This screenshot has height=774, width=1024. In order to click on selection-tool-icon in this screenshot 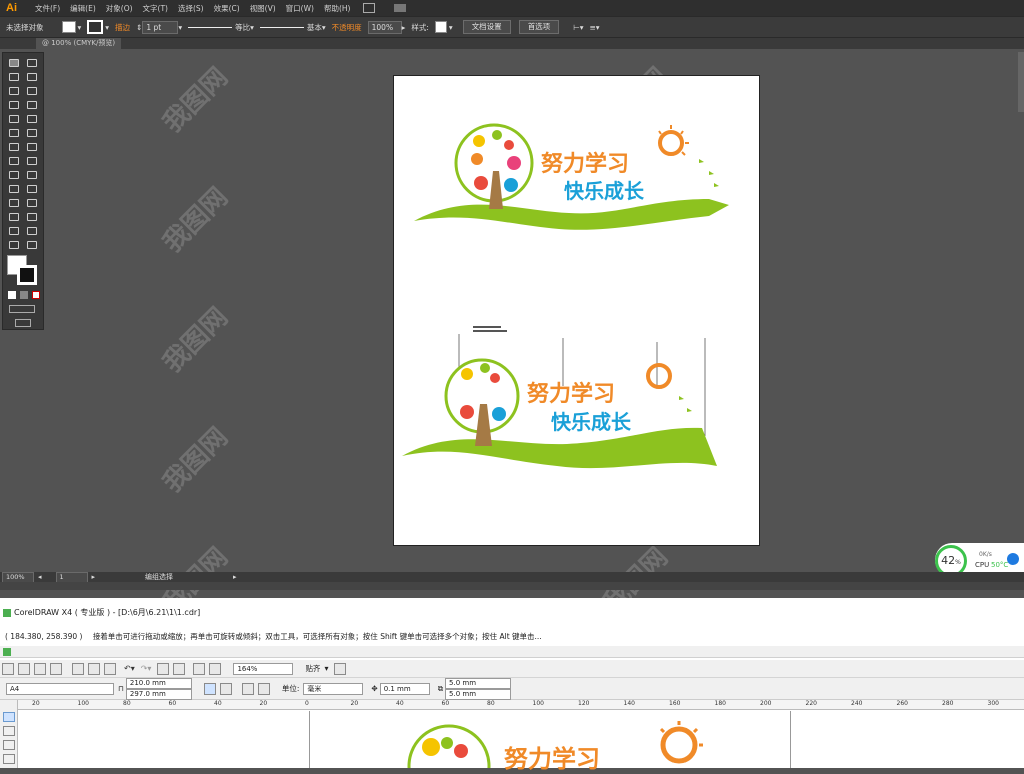, I will do `click(14, 63)`.